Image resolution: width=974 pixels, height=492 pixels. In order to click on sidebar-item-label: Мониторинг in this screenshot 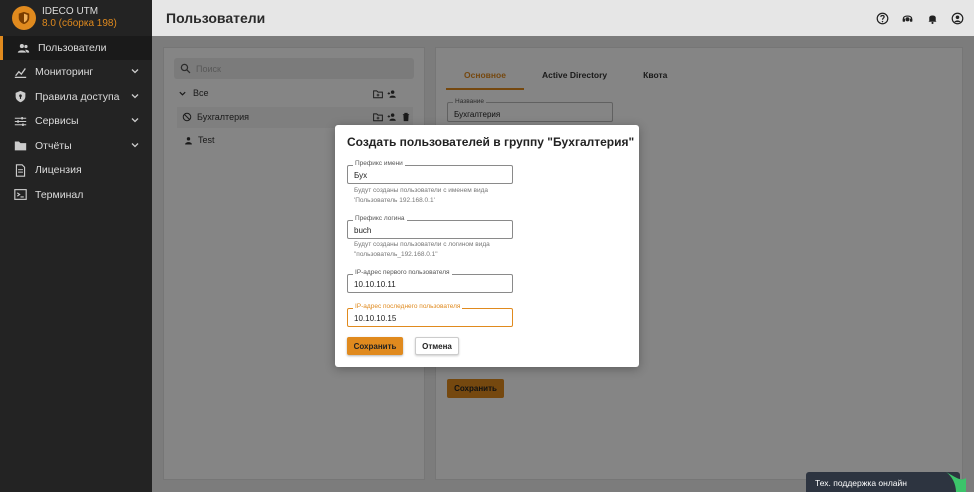, I will do `click(64, 72)`.